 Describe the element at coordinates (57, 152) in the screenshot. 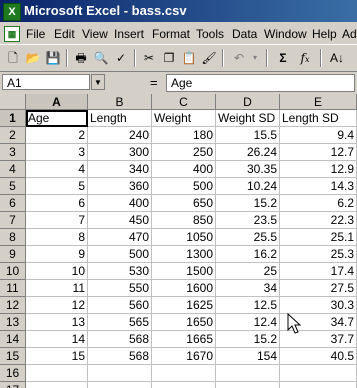

I see `data-cell: 3` at that location.